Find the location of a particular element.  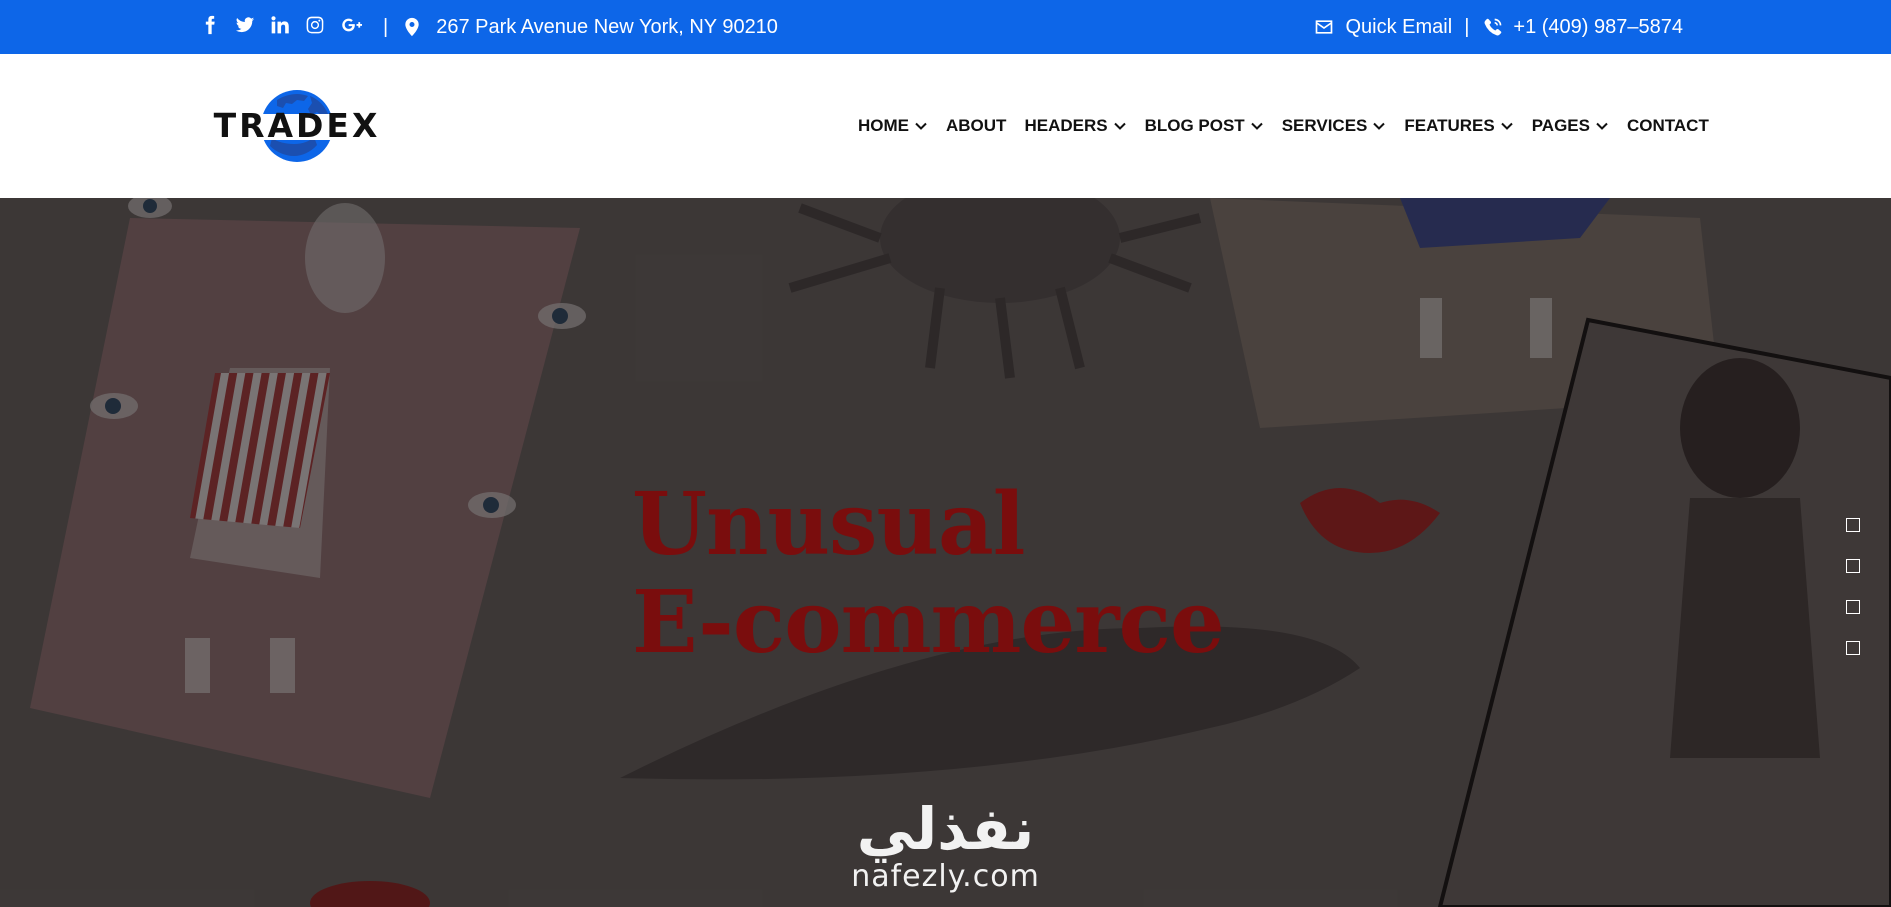

nav-item-label: CONTACT is located at coordinates (1668, 125).